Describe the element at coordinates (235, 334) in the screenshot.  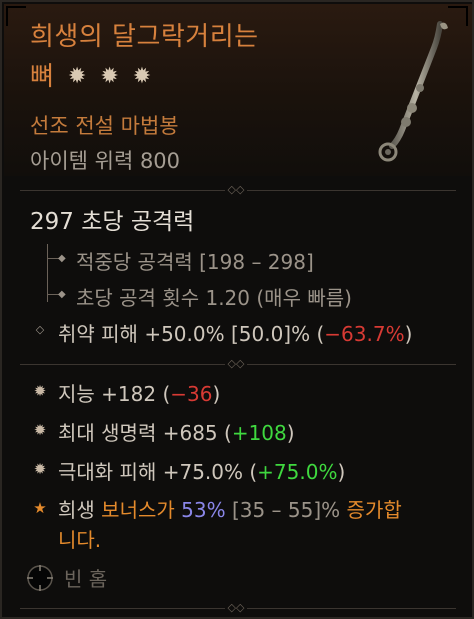
I see `vulnerable-damage-stat: 취약 피해 +50.0% [50.0]% (−63.7%)` at that location.